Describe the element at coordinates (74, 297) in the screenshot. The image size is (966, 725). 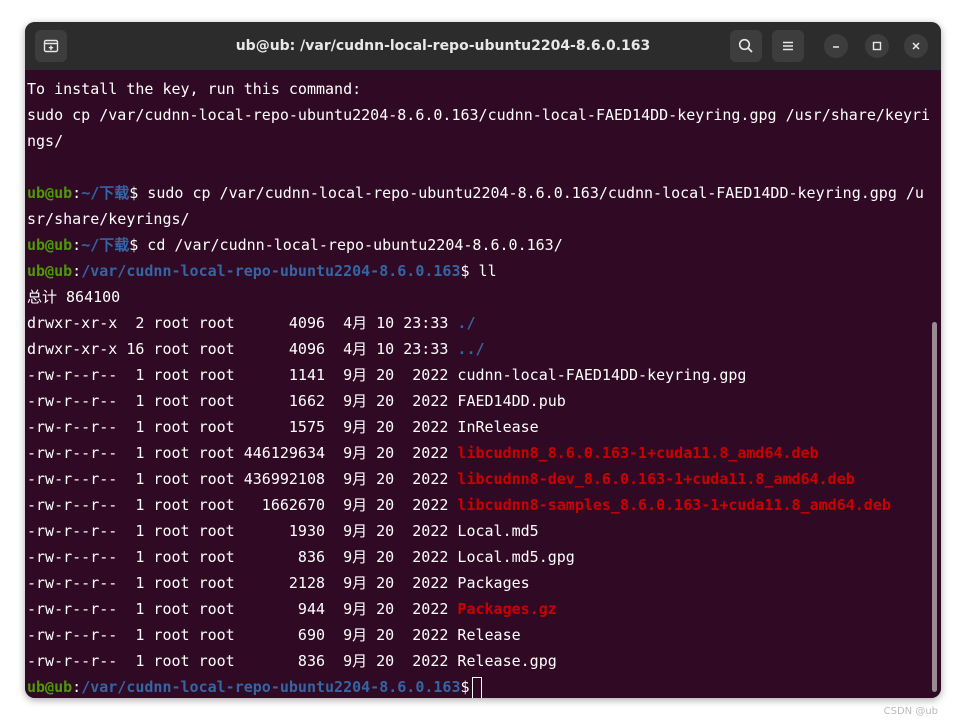
I see `total-line: 总计 864100` at that location.